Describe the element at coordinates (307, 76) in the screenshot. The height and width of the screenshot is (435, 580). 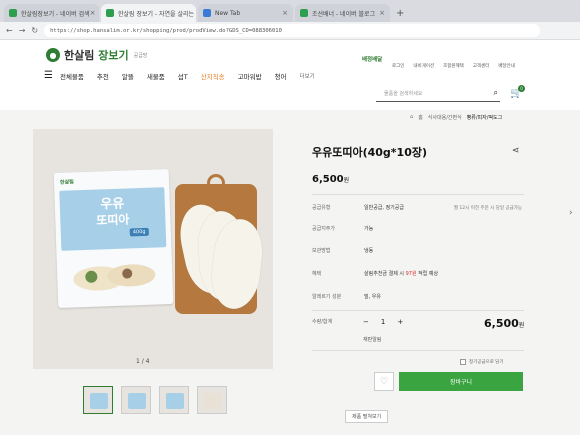
I see `menu-item-more: 더보기` at that location.